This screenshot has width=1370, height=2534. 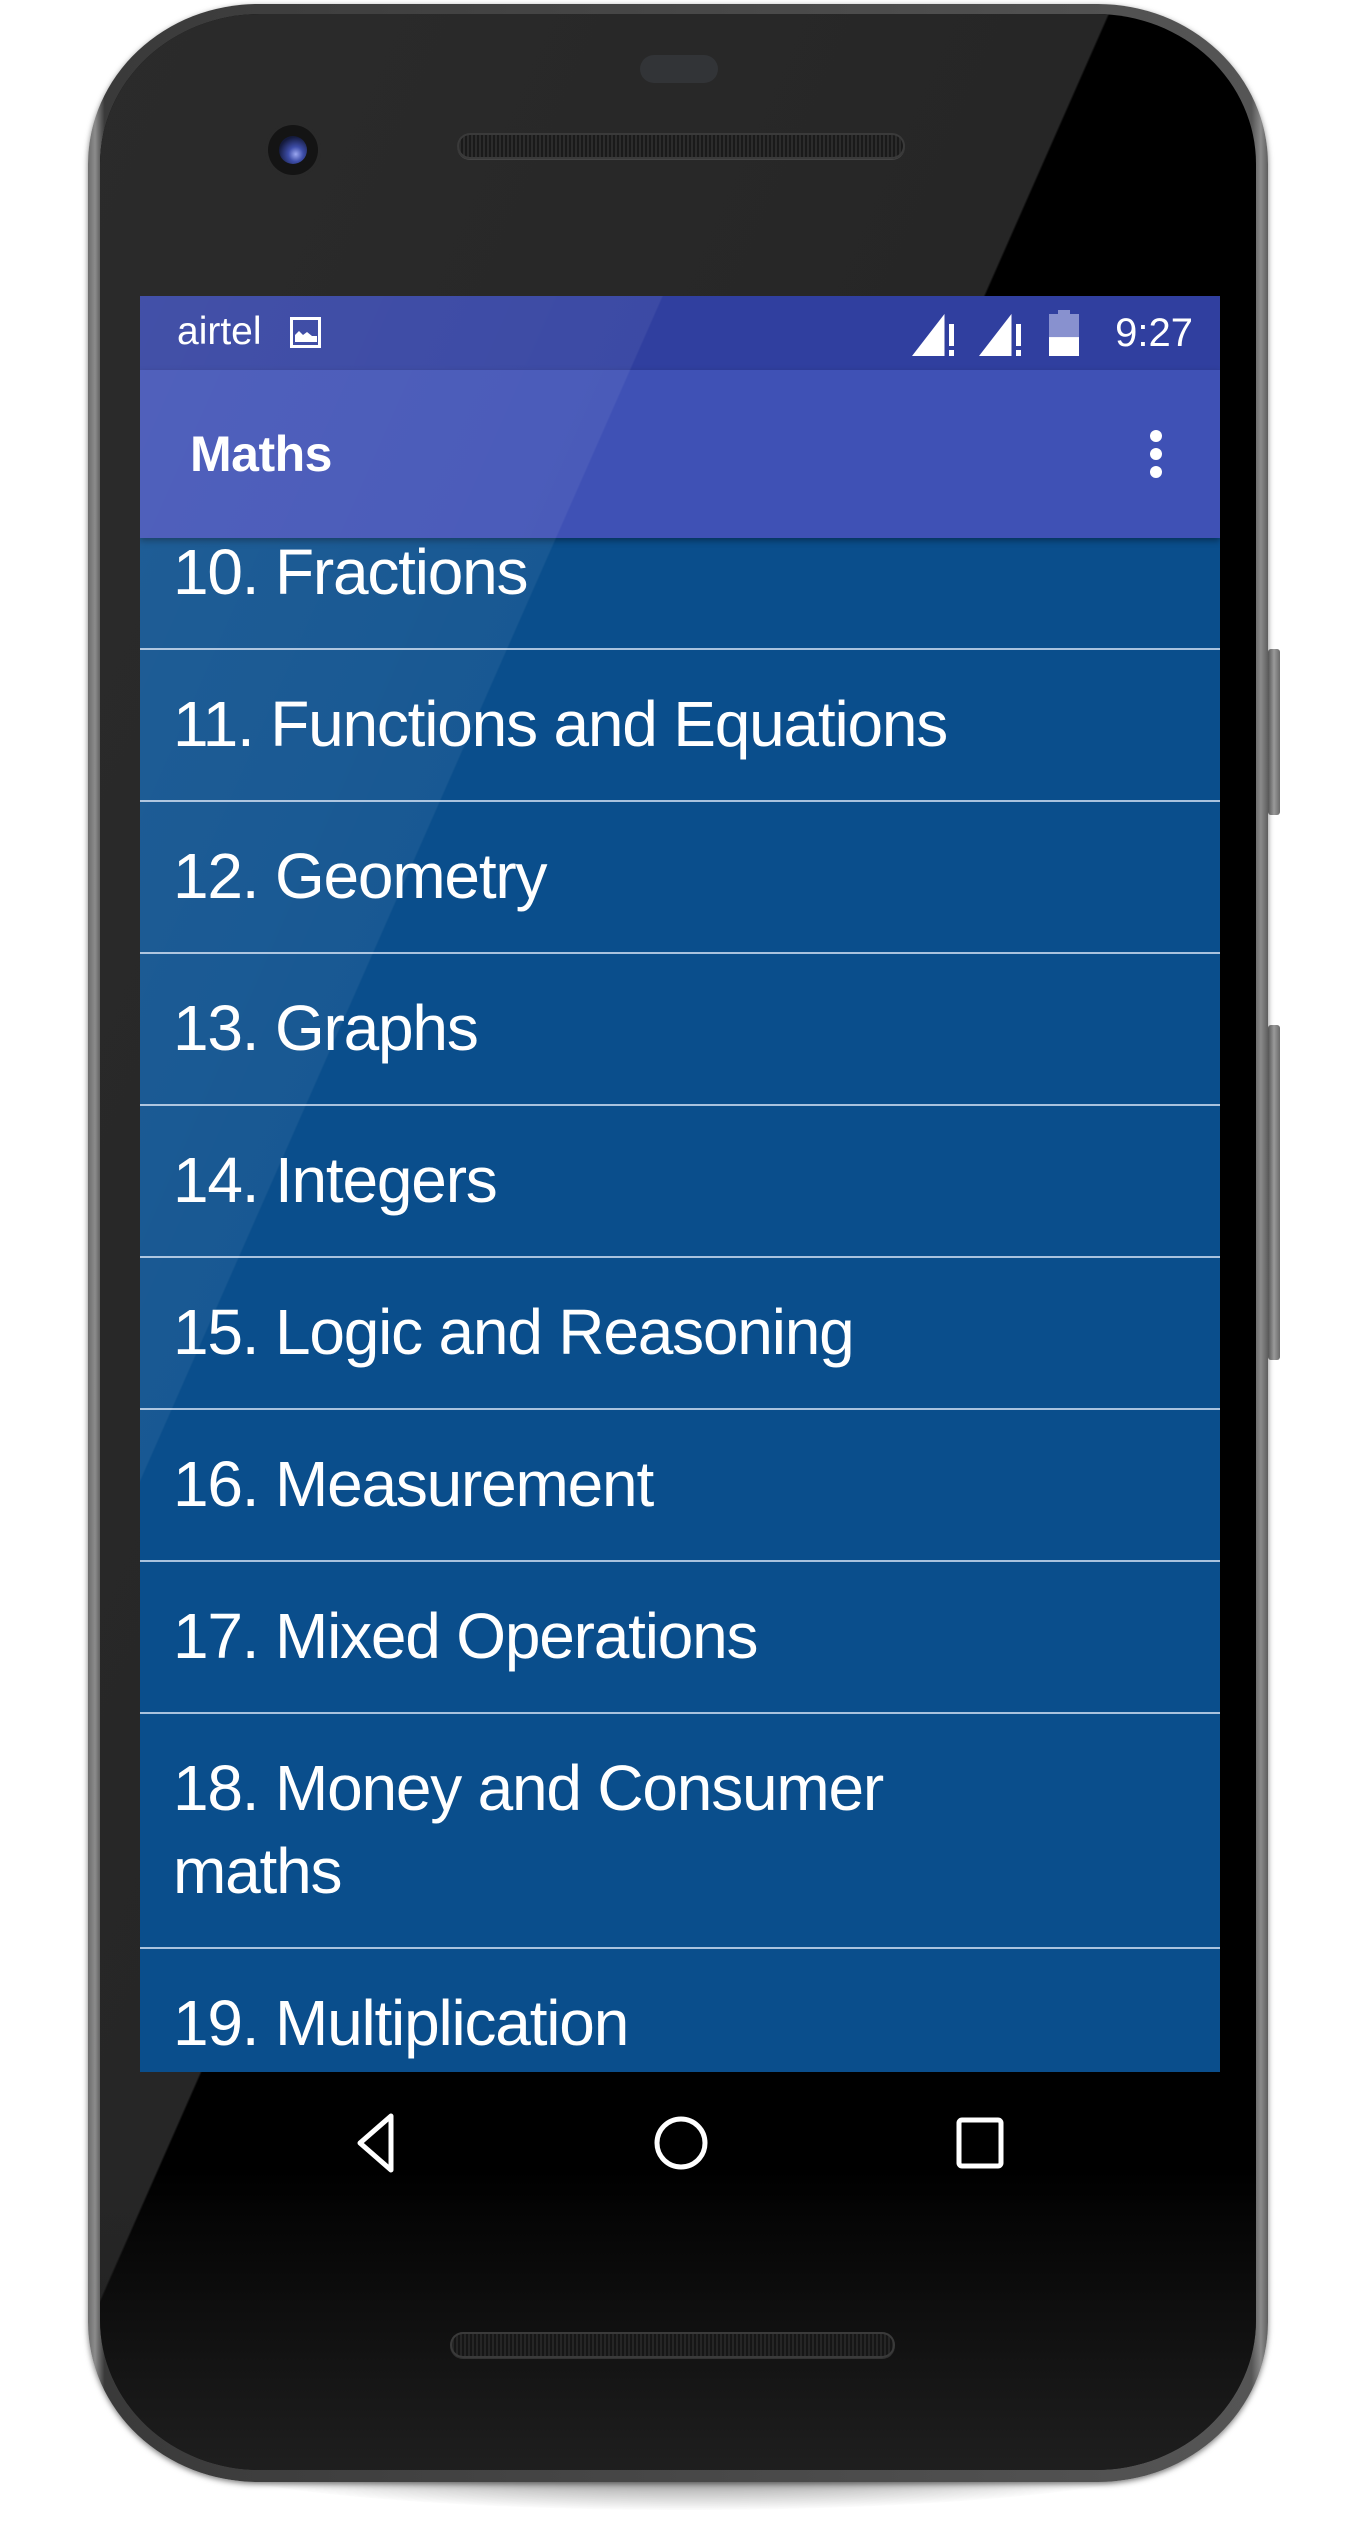 I want to click on topic-list-item: 16. Measurement, so click(x=680, y=1486).